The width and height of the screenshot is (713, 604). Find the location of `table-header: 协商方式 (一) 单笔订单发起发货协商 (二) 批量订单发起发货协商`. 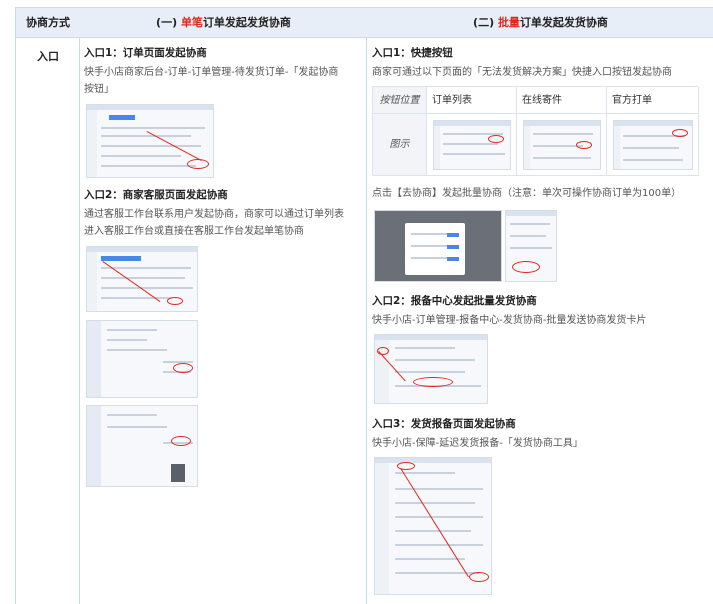

table-header: 协商方式 (一) 单笔订单发起发货协商 (二) 批量订单发起发货协商 is located at coordinates (364, 23).